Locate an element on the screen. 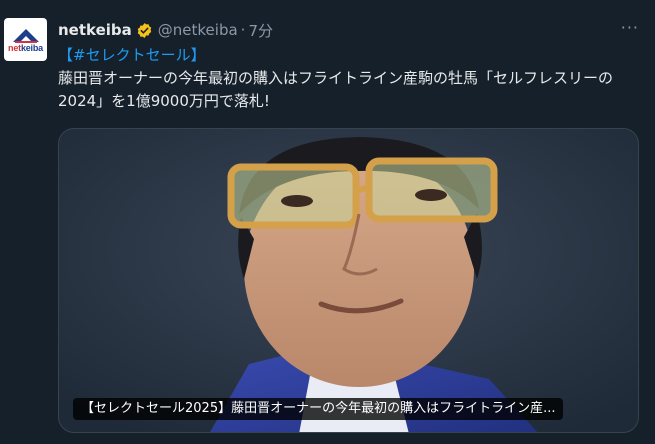 The image size is (655, 444). tweet-header: netkeiba @netkeiba · 7分 is located at coordinates (165, 30).